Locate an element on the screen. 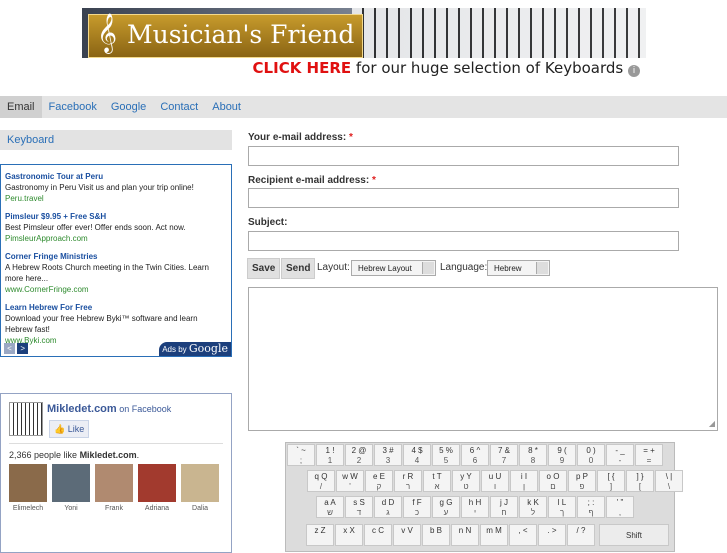 The height and width of the screenshot is (553, 727). prev-arrow-icon: < is located at coordinates (9, 348).